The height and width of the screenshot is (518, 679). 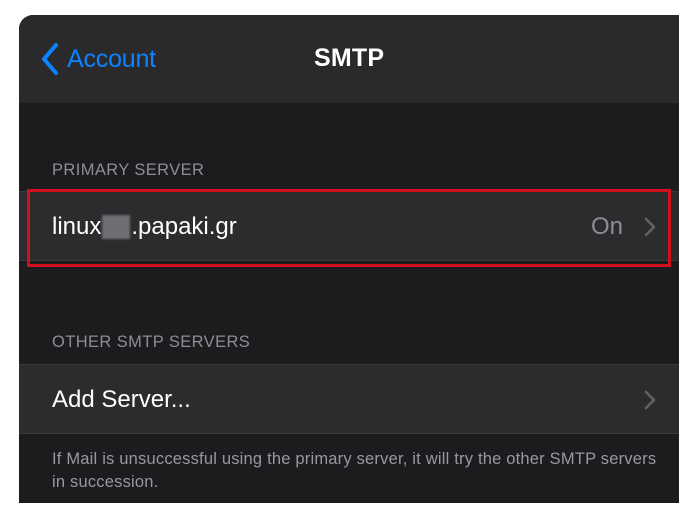 What do you see at coordinates (50, 59) in the screenshot?
I see `chevron-left-icon` at bounding box center [50, 59].